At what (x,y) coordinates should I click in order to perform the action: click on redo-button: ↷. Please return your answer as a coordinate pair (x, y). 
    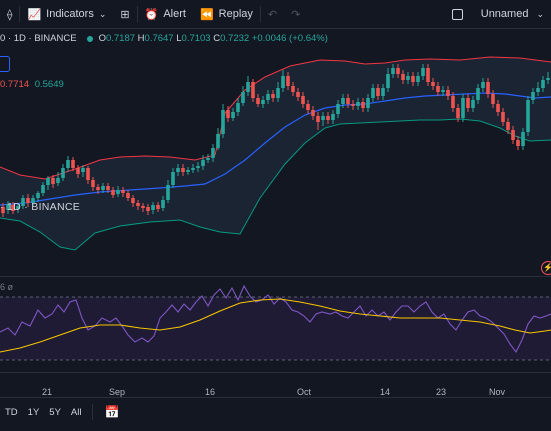
    Looking at the image, I should click on (295, 14).